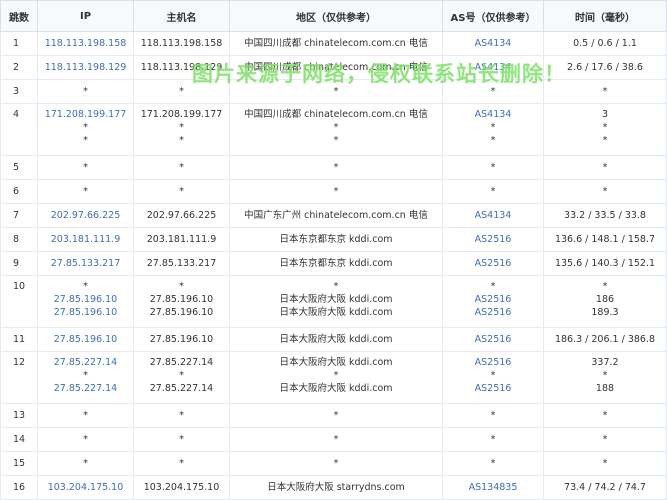  I want to click on host-cell: 27.85.196.10, so click(181, 339).